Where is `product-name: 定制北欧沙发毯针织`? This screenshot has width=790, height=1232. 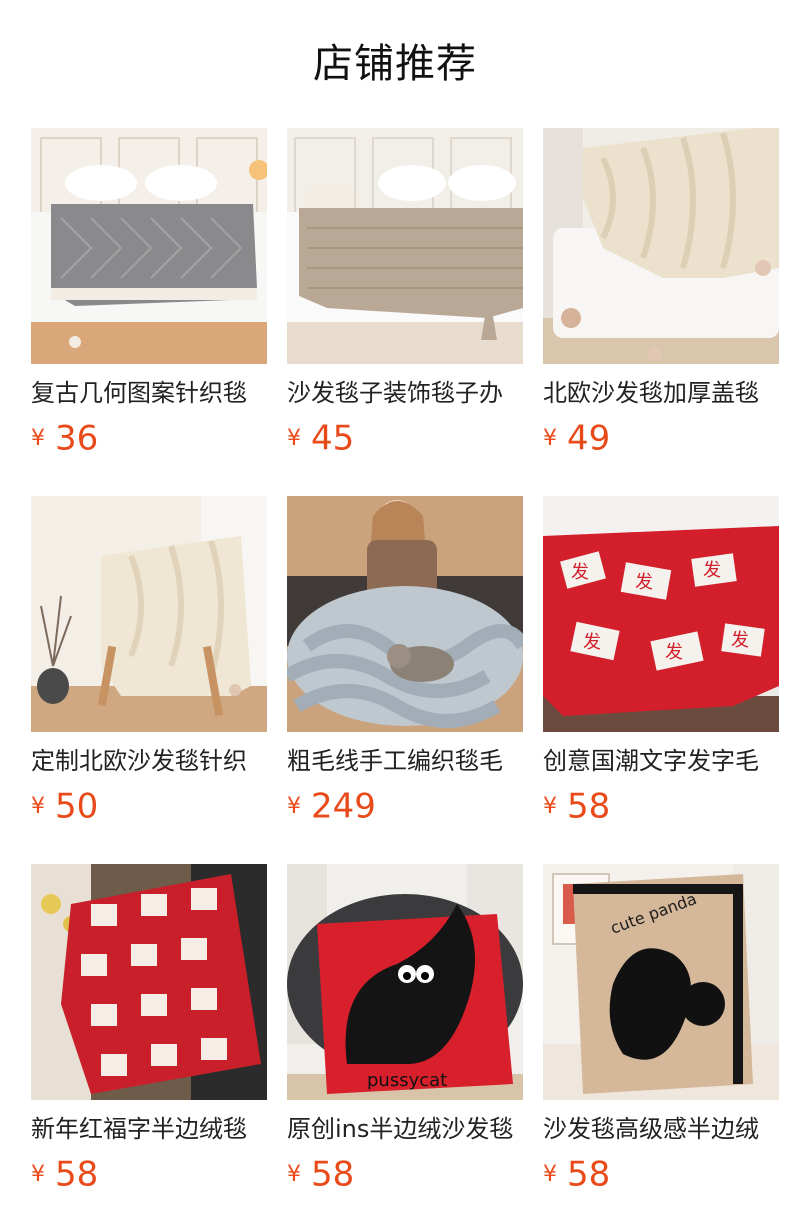 product-name: 定制北欧沙发毯针织 is located at coordinates (149, 761).